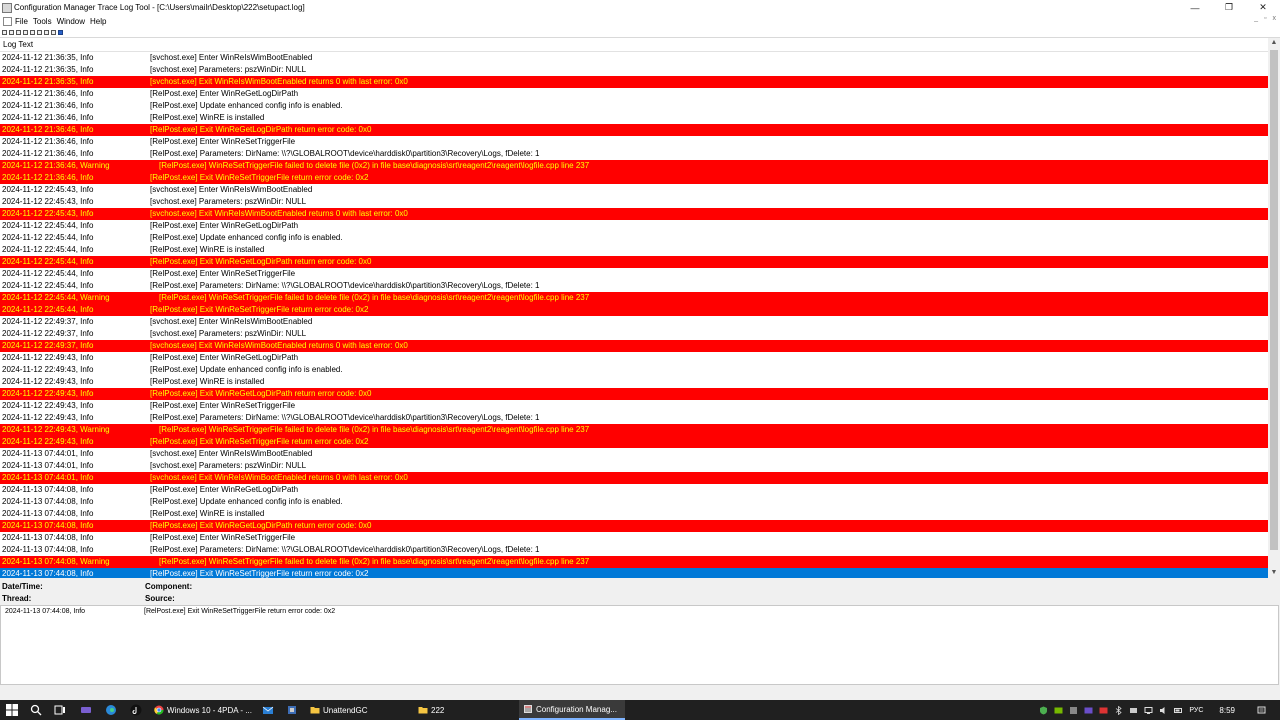 This screenshot has width=1280, height=720. Describe the element at coordinates (1274, 573) in the screenshot. I see `scroll-down-icon: ▼` at that location.